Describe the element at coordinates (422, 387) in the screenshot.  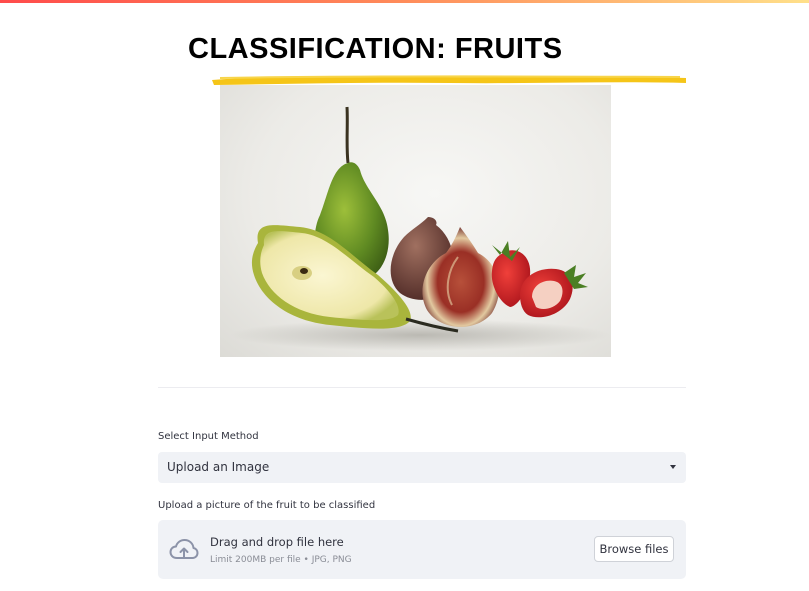
I see `section-divider` at that location.